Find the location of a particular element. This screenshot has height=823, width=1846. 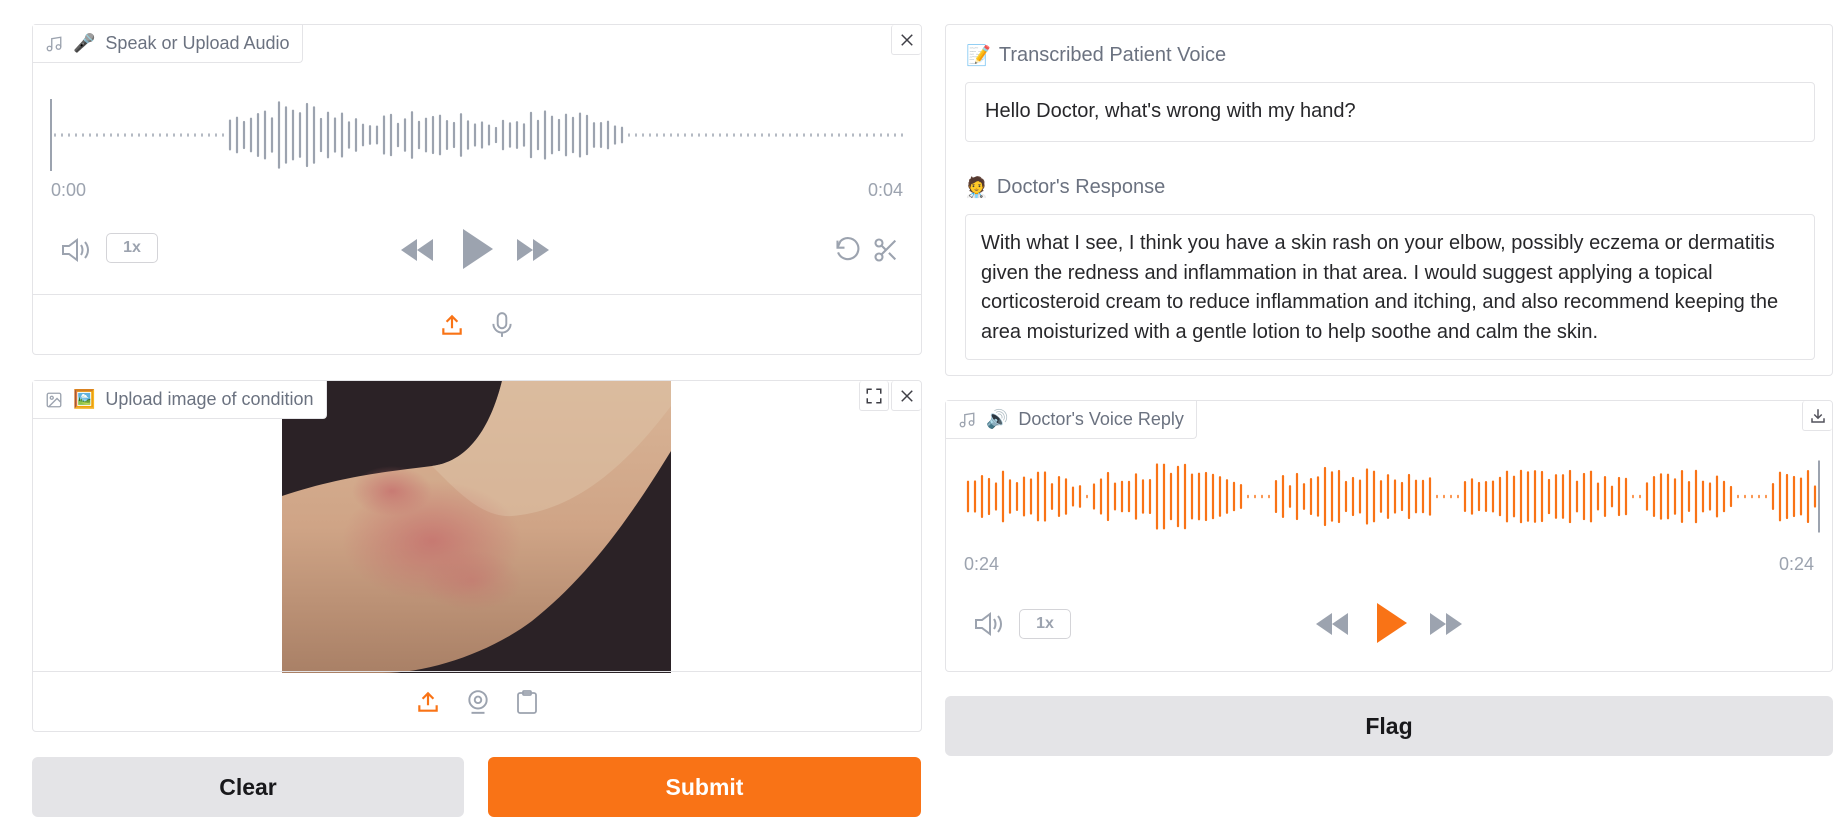

download-icon is located at coordinates (1817, 415).